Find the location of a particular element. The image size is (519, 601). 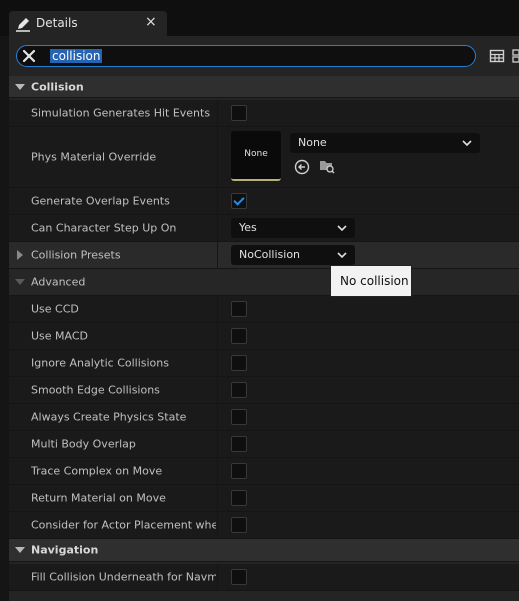

multi-body-checkbox is located at coordinates (239, 444).